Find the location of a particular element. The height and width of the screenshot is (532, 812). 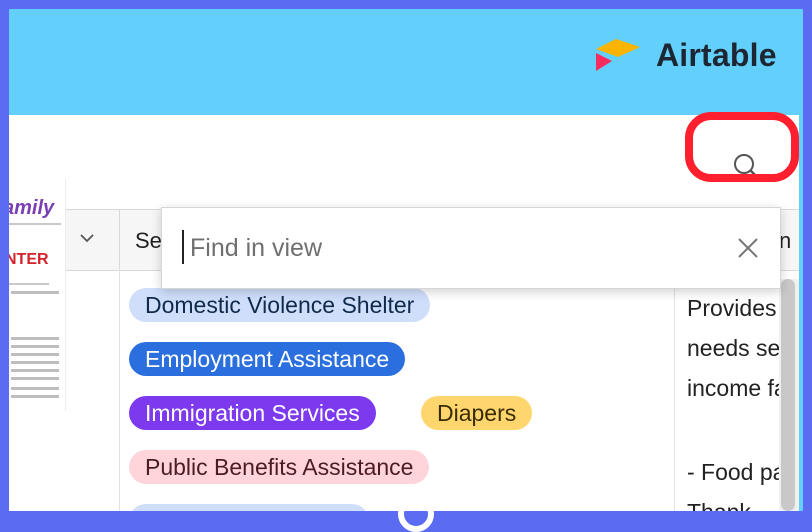

find-in-view-popup is located at coordinates (471, 248).